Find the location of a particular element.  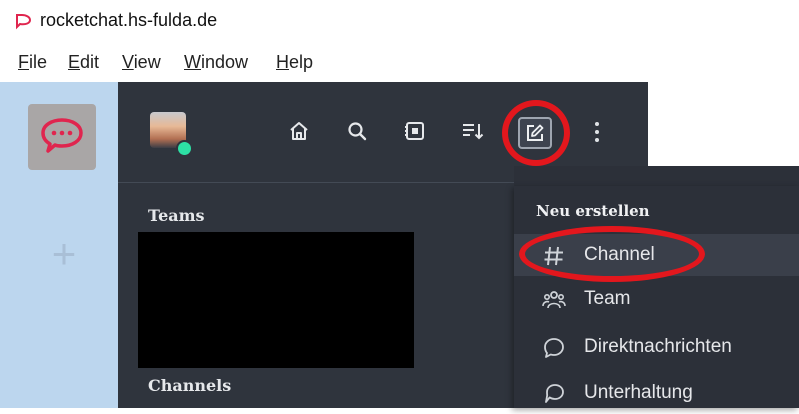

team-icon is located at coordinates (554, 300).